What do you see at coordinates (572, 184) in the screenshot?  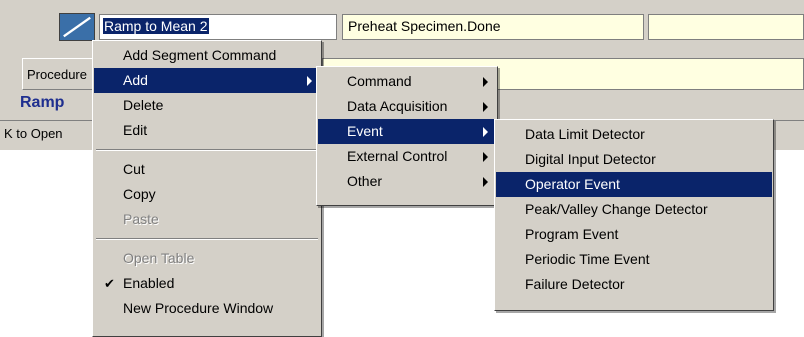 I see `menu-item-label: Operator Event` at bounding box center [572, 184].